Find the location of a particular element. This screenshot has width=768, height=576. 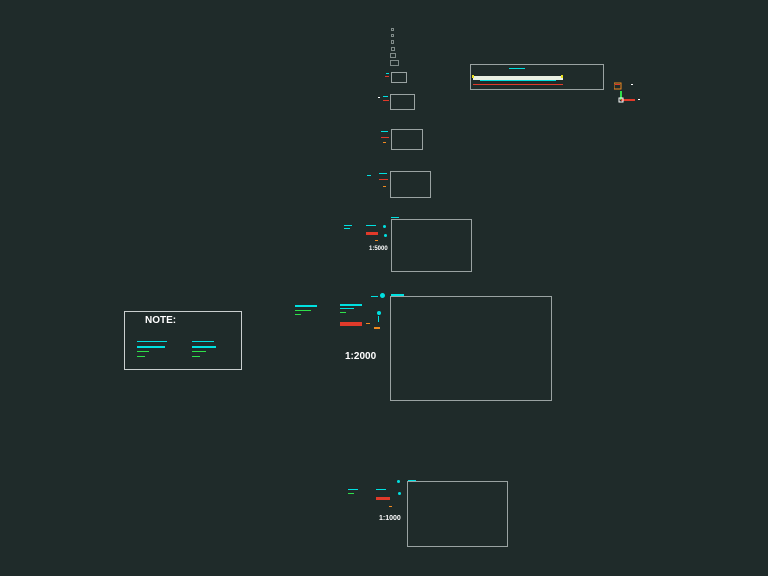

profile-tick-row is located at coordinates (518, 80).